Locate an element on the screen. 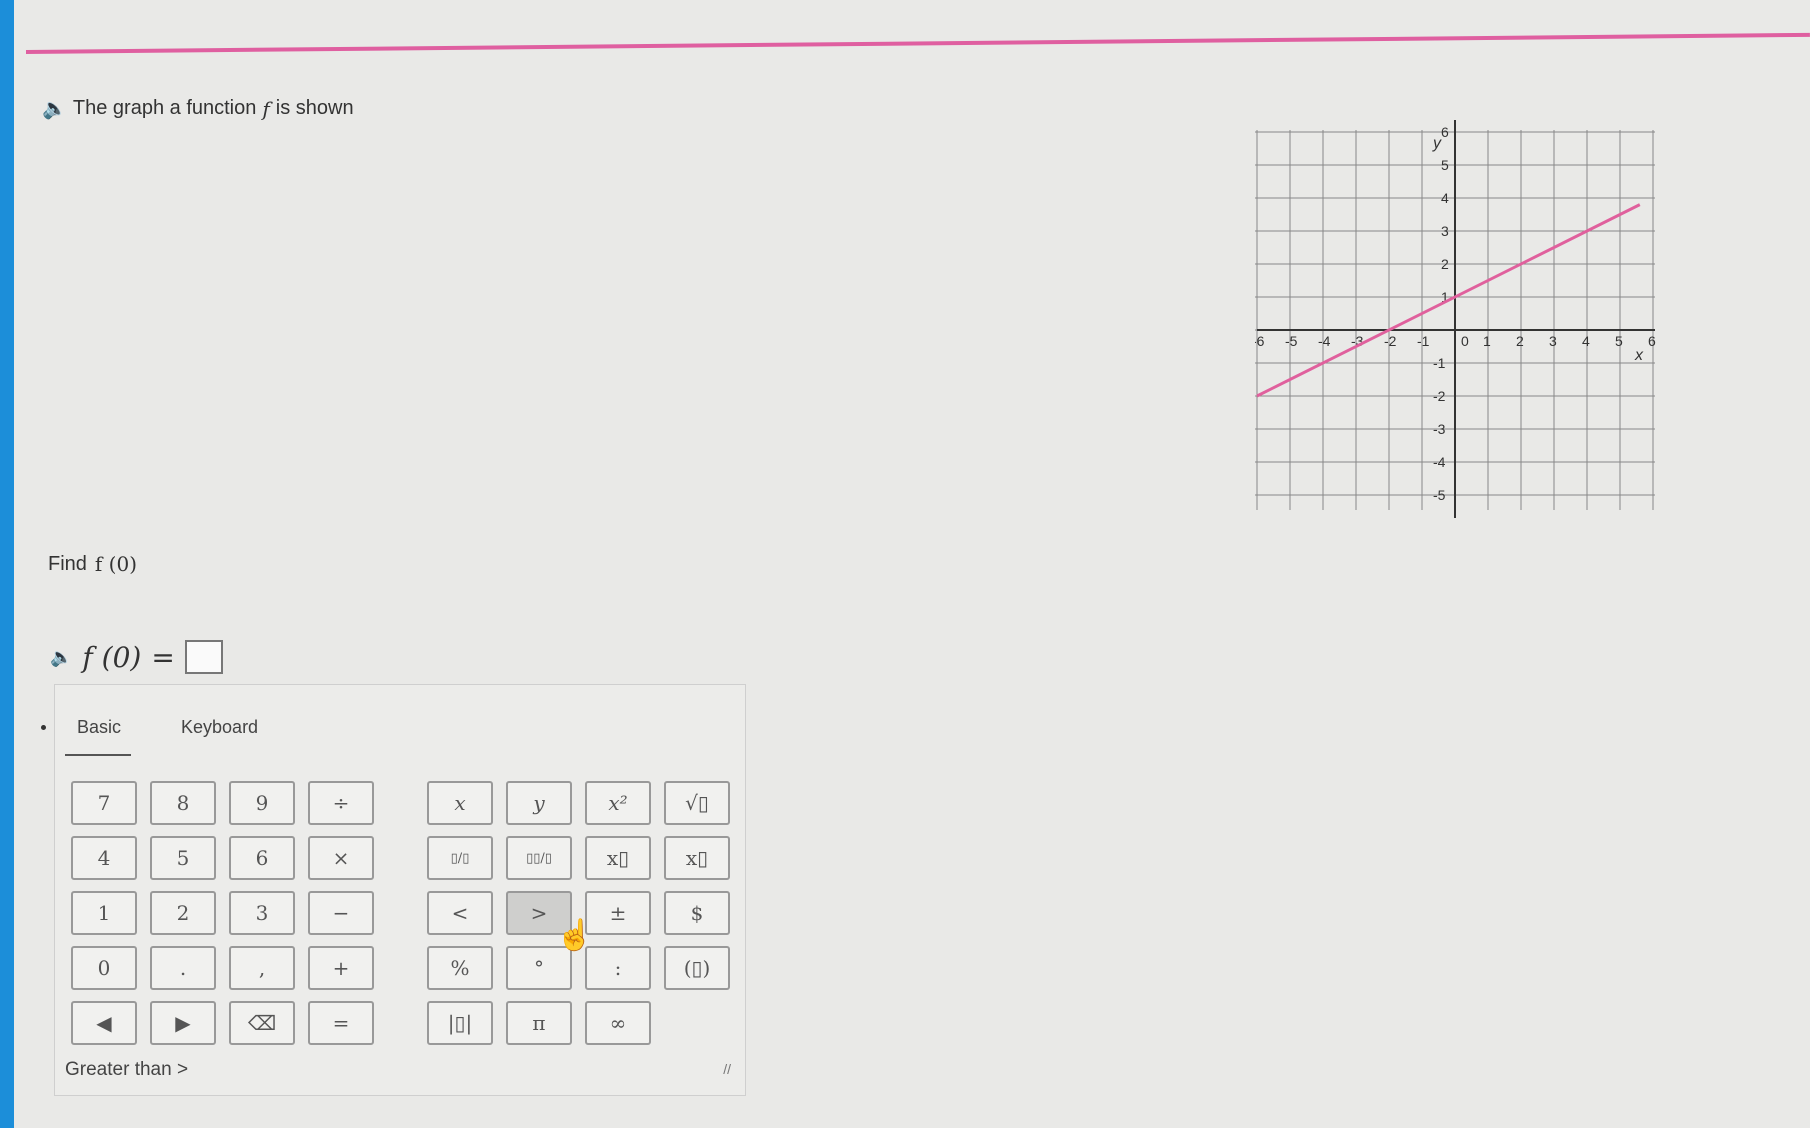 Image resolution: width=1810 pixels, height=1128 pixels. y-tick-label: 3 is located at coordinates (1445, 231).